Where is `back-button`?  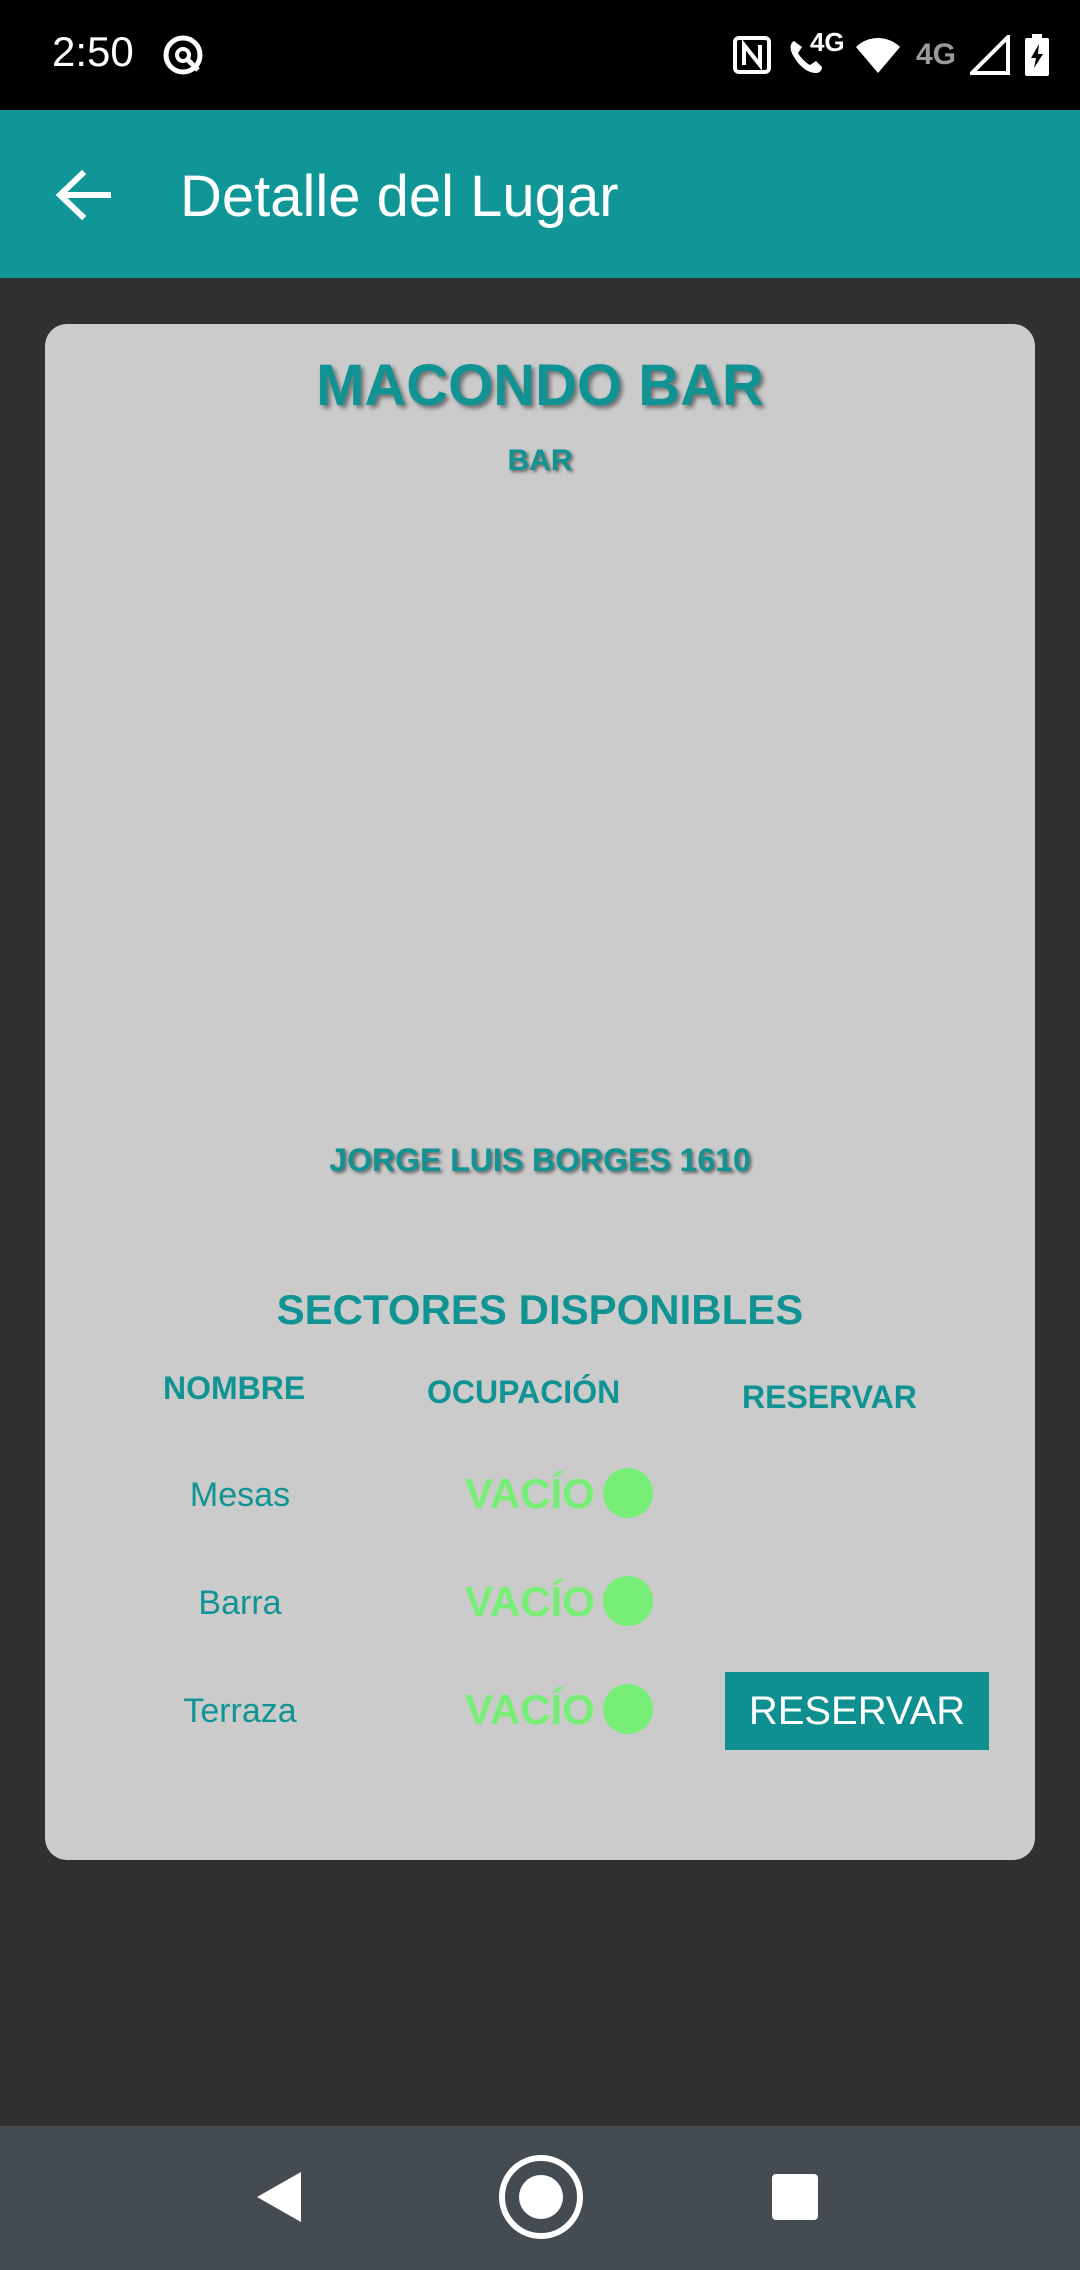
back-button is located at coordinates (83, 195).